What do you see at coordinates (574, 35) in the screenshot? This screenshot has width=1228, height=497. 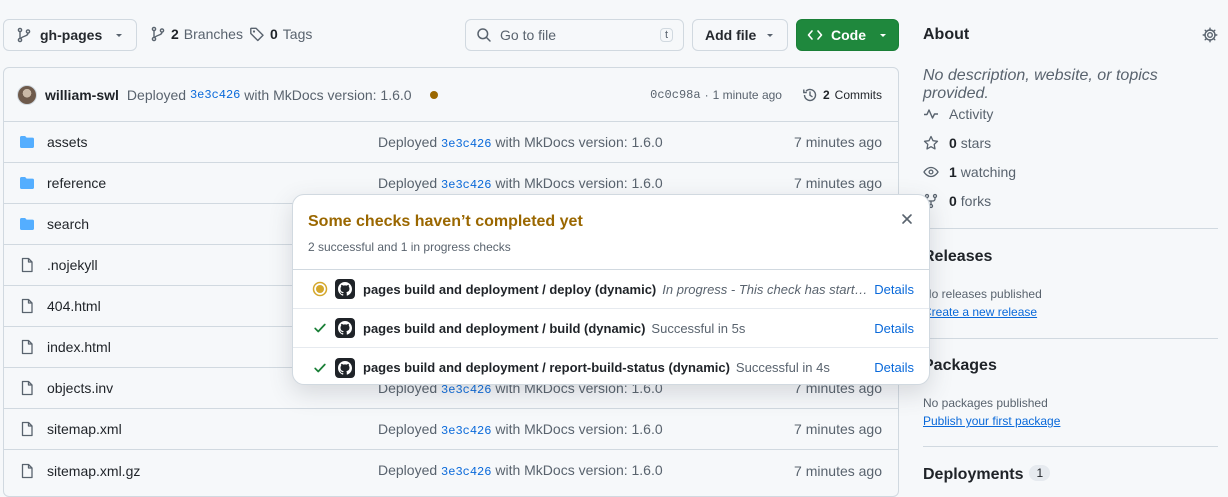 I see `go-to-file-input: Go to file t` at bounding box center [574, 35].